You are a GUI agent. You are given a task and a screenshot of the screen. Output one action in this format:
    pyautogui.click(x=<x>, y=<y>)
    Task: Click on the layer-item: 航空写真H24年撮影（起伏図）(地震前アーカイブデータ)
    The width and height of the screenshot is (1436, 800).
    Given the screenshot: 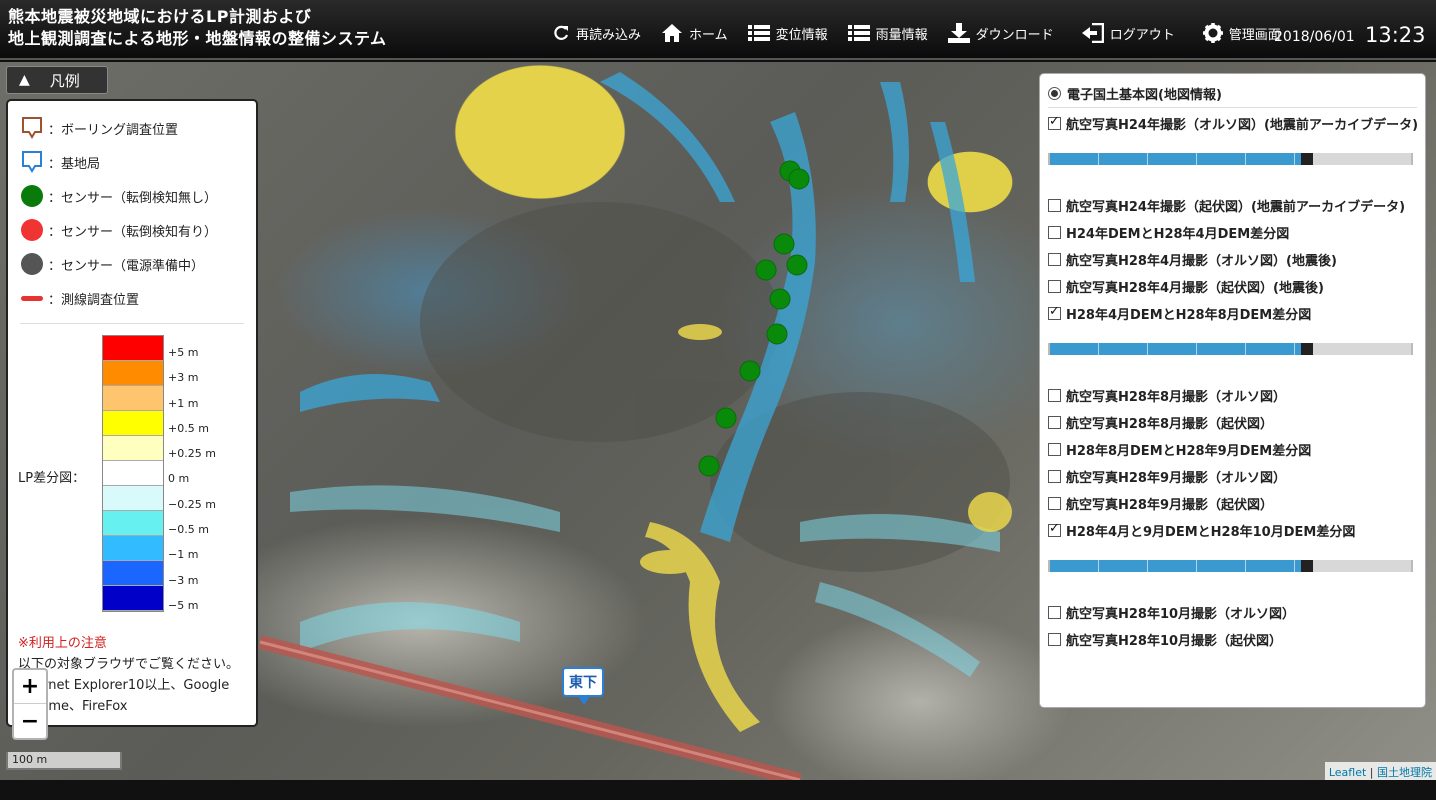 What is the action you would take?
    pyautogui.click(x=1232, y=205)
    